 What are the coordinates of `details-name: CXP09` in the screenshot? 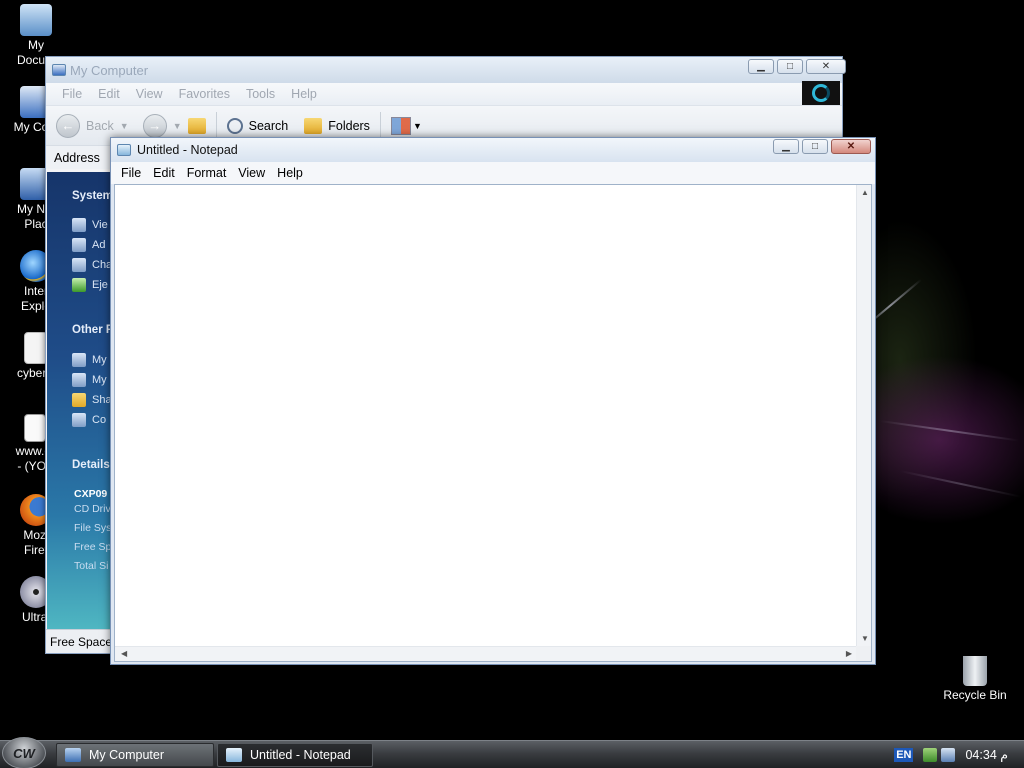 It's located at (91, 494).